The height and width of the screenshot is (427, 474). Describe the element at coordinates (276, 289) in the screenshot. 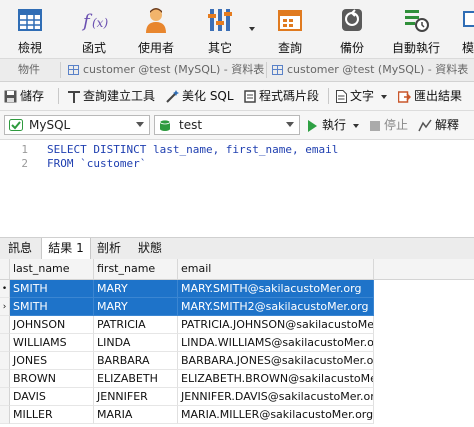

I see `table-cell-email: MARY.SMITH@sakilacustoMer.org` at that location.